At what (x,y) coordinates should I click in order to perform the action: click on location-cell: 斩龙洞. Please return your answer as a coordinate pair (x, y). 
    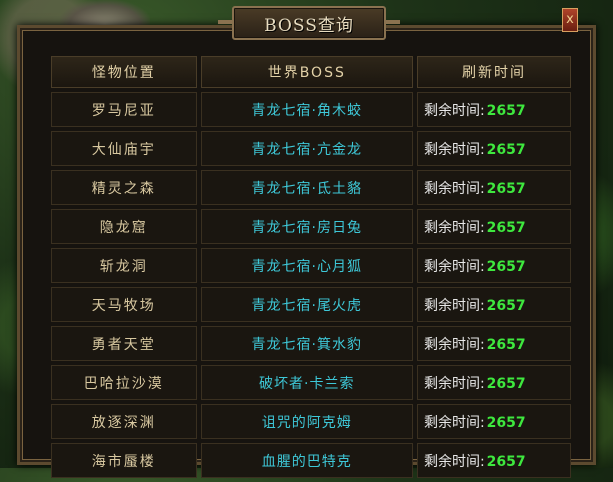
    Looking at the image, I should click on (124, 265).